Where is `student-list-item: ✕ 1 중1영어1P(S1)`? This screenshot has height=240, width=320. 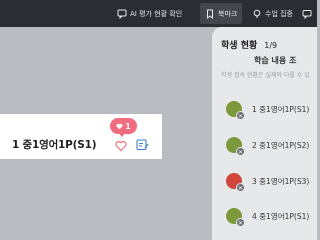 student-list-item: ✕ 1 중1영어1P(S1) is located at coordinates (271, 111).